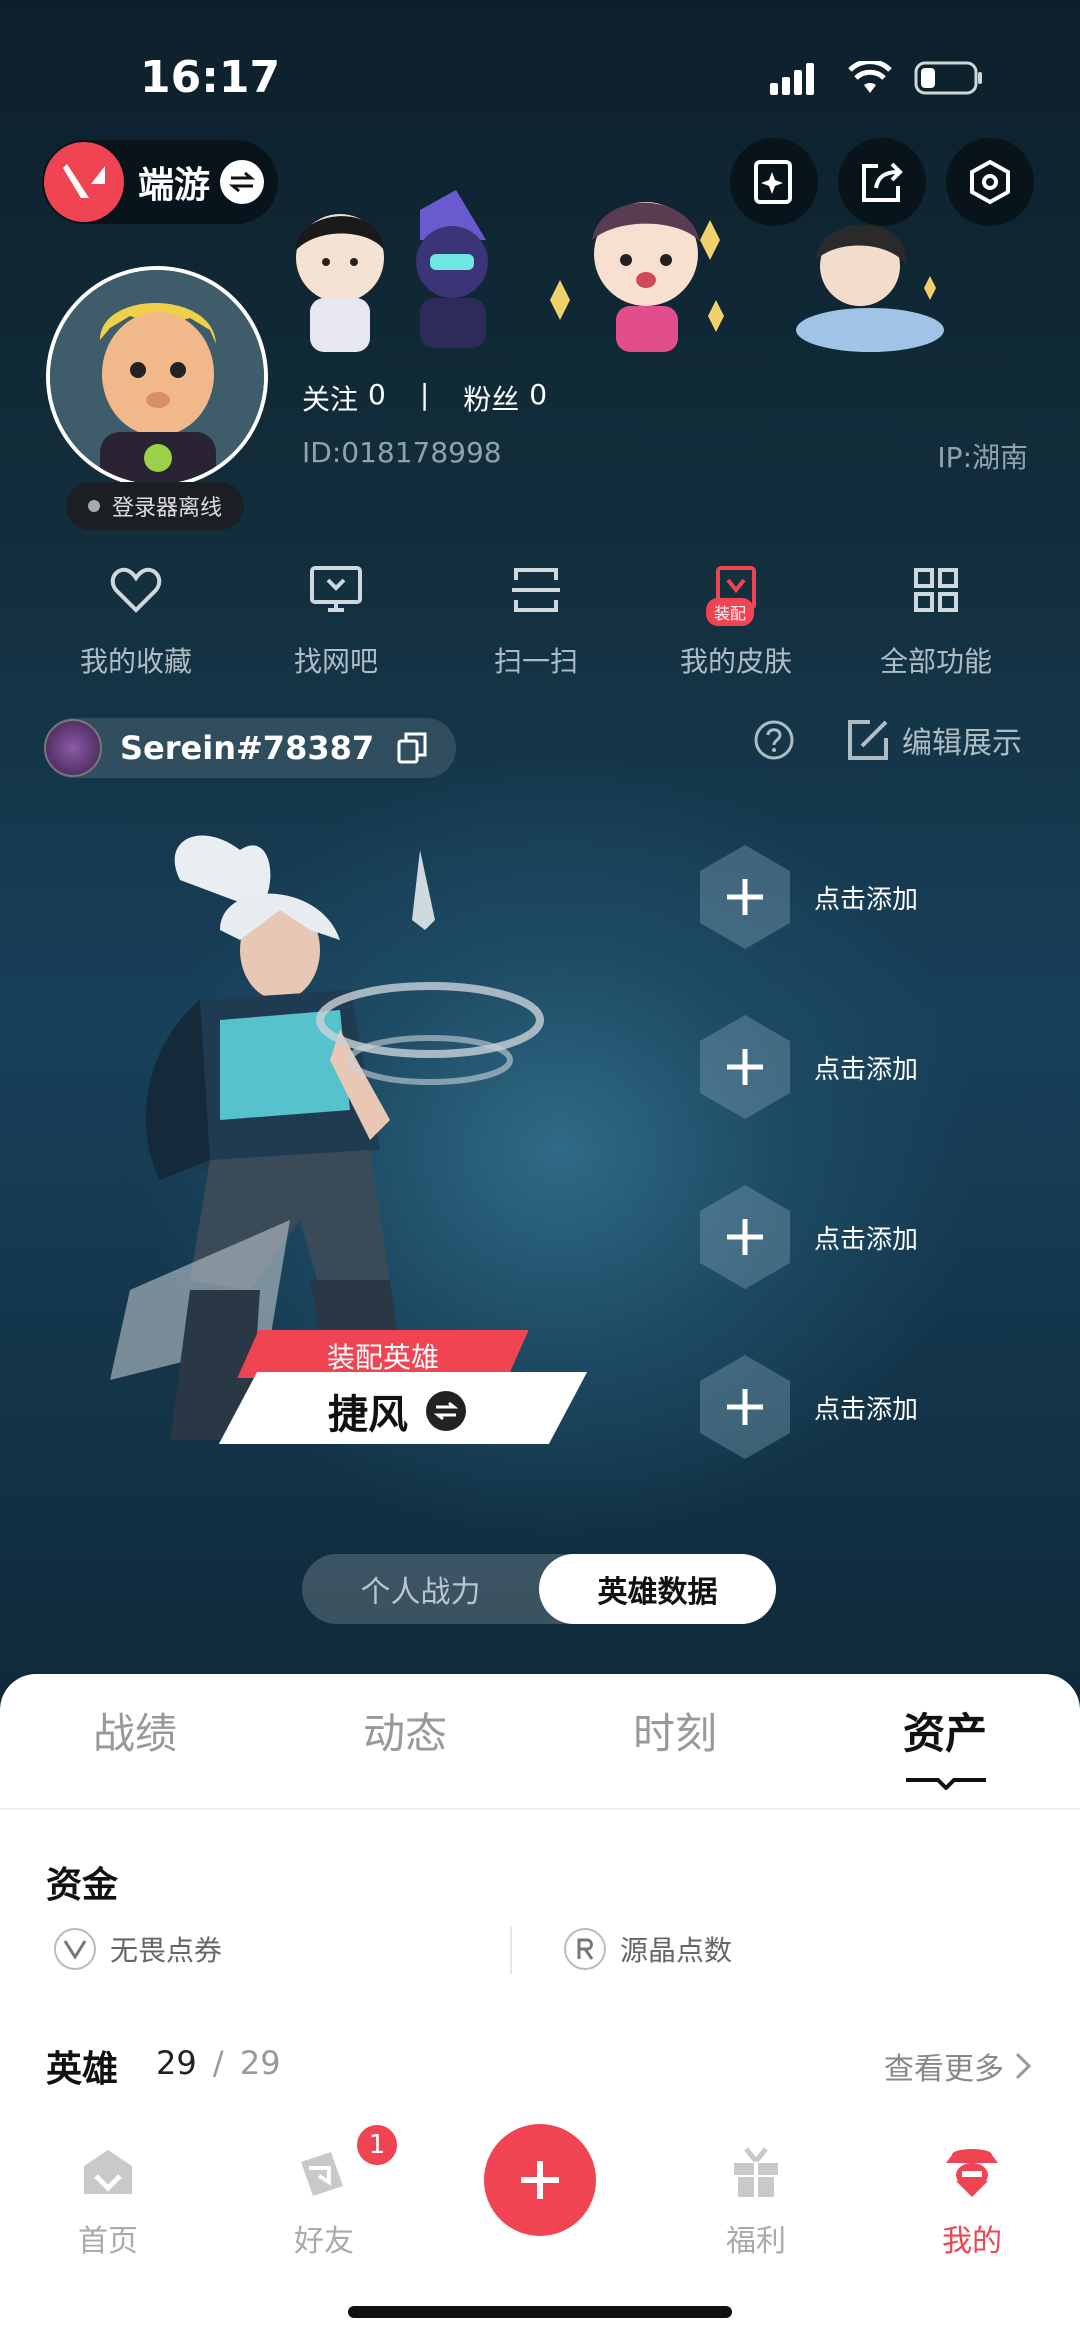 This screenshot has height=2341, width=1080. I want to click on monitor-icon, so click(336, 590).